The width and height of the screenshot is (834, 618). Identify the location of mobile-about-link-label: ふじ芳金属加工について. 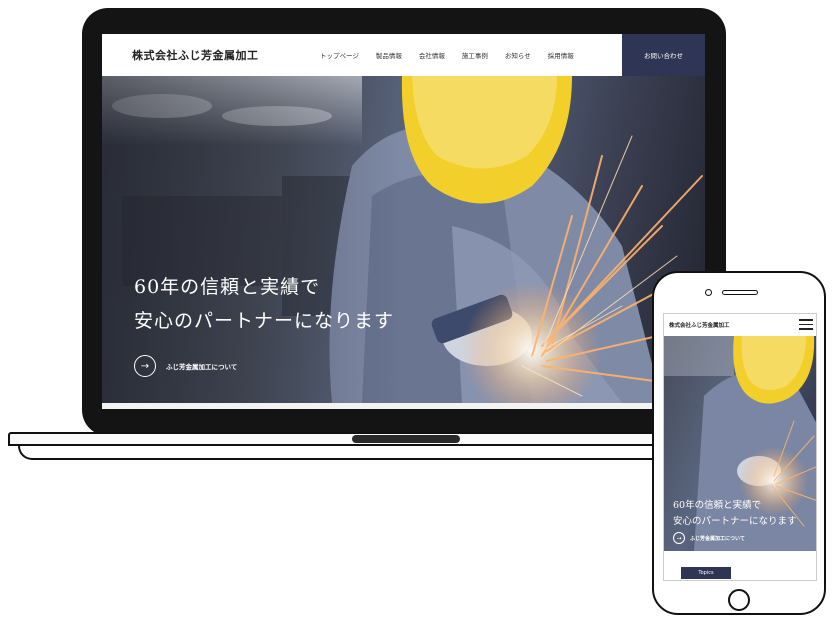
(717, 538).